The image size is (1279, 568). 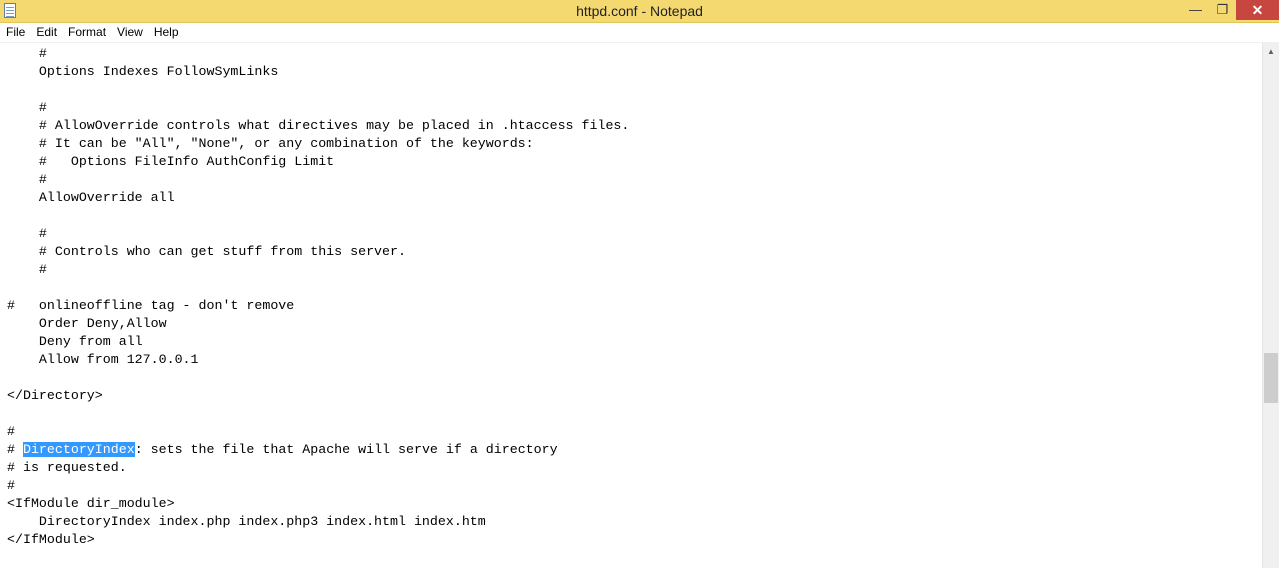 What do you see at coordinates (1270, 305) in the screenshot?
I see `vertical-scrollbar: ▲` at bounding box center [1270, 305].